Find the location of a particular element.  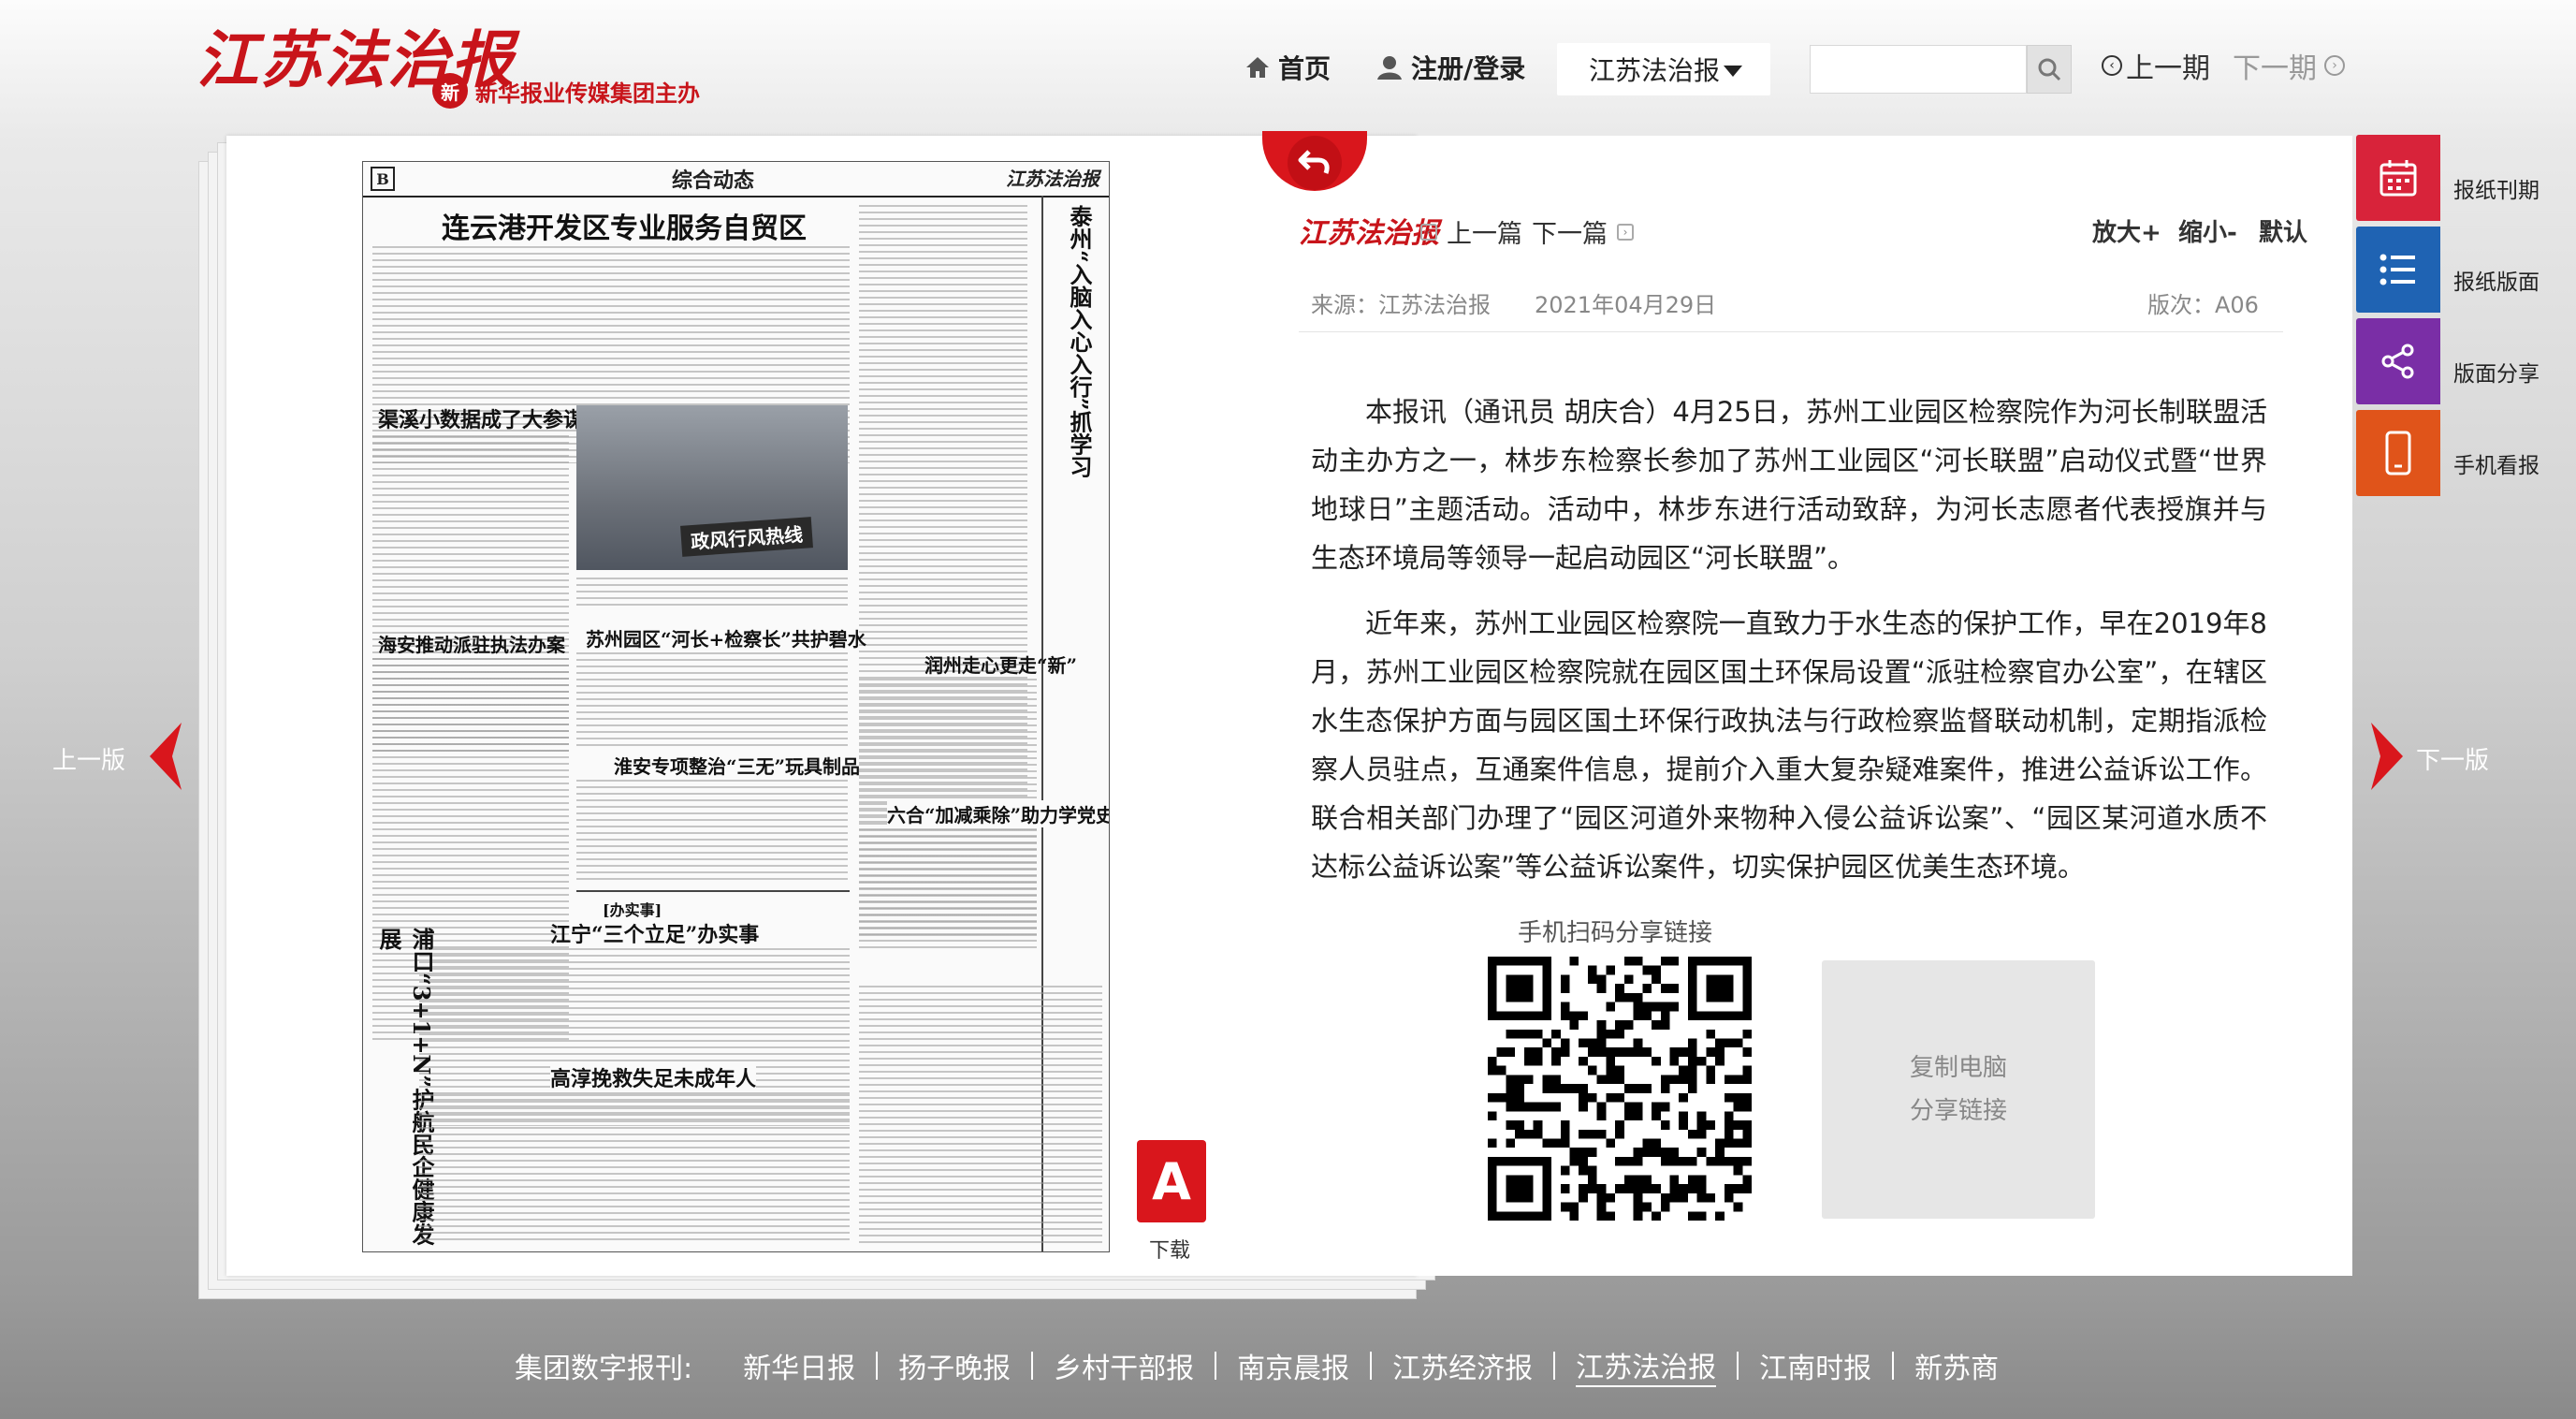

article-logo: 江苏法治报 is located at coordinates (1369, 233).